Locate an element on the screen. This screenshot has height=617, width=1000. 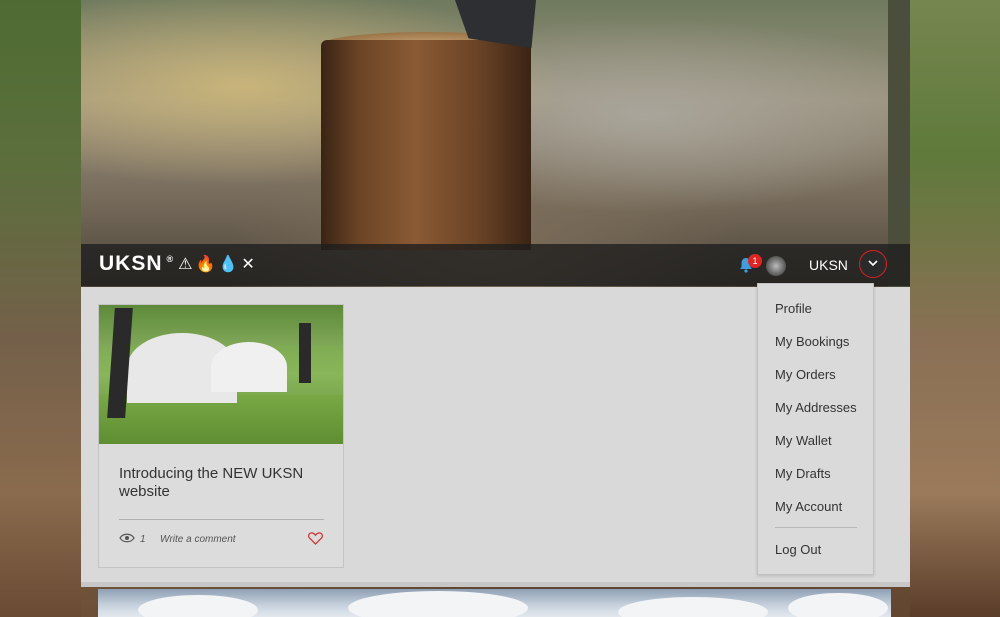
post-cover-image is located at coordinates (221, 374).